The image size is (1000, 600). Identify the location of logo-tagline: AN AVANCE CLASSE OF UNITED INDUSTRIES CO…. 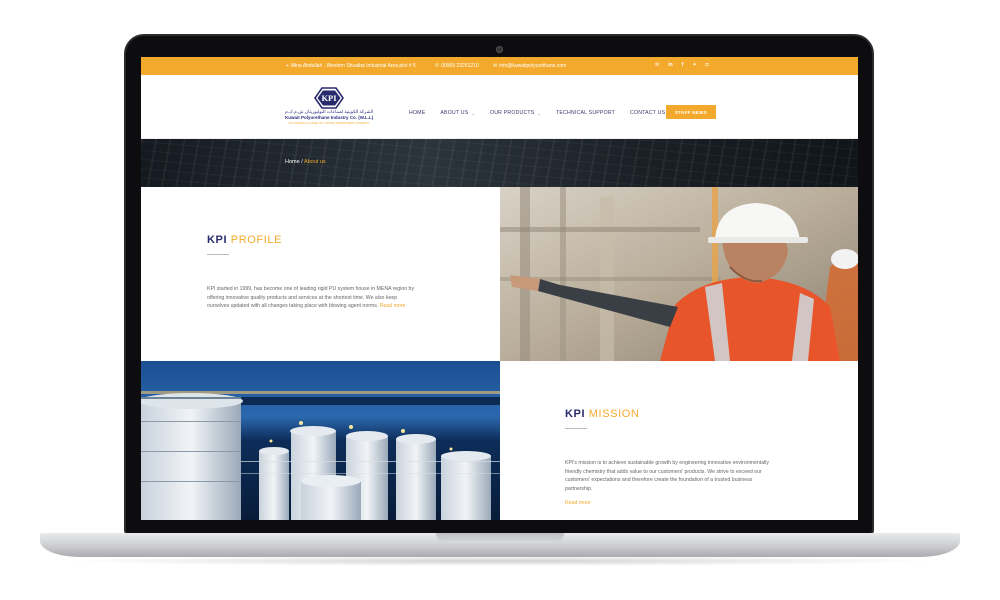
(329, 123).